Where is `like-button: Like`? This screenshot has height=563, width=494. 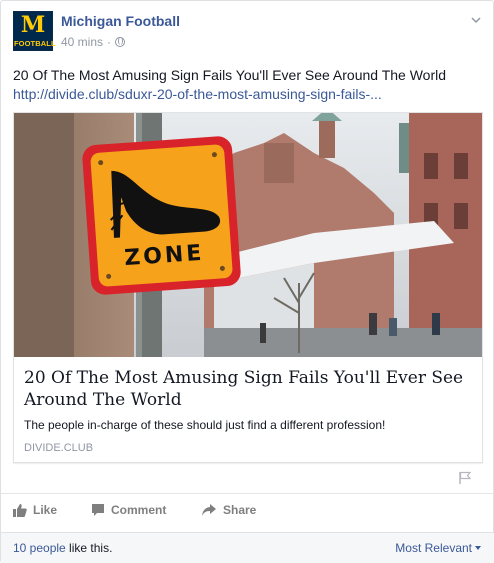 like-button: Like is located at coordinates (35, 510).